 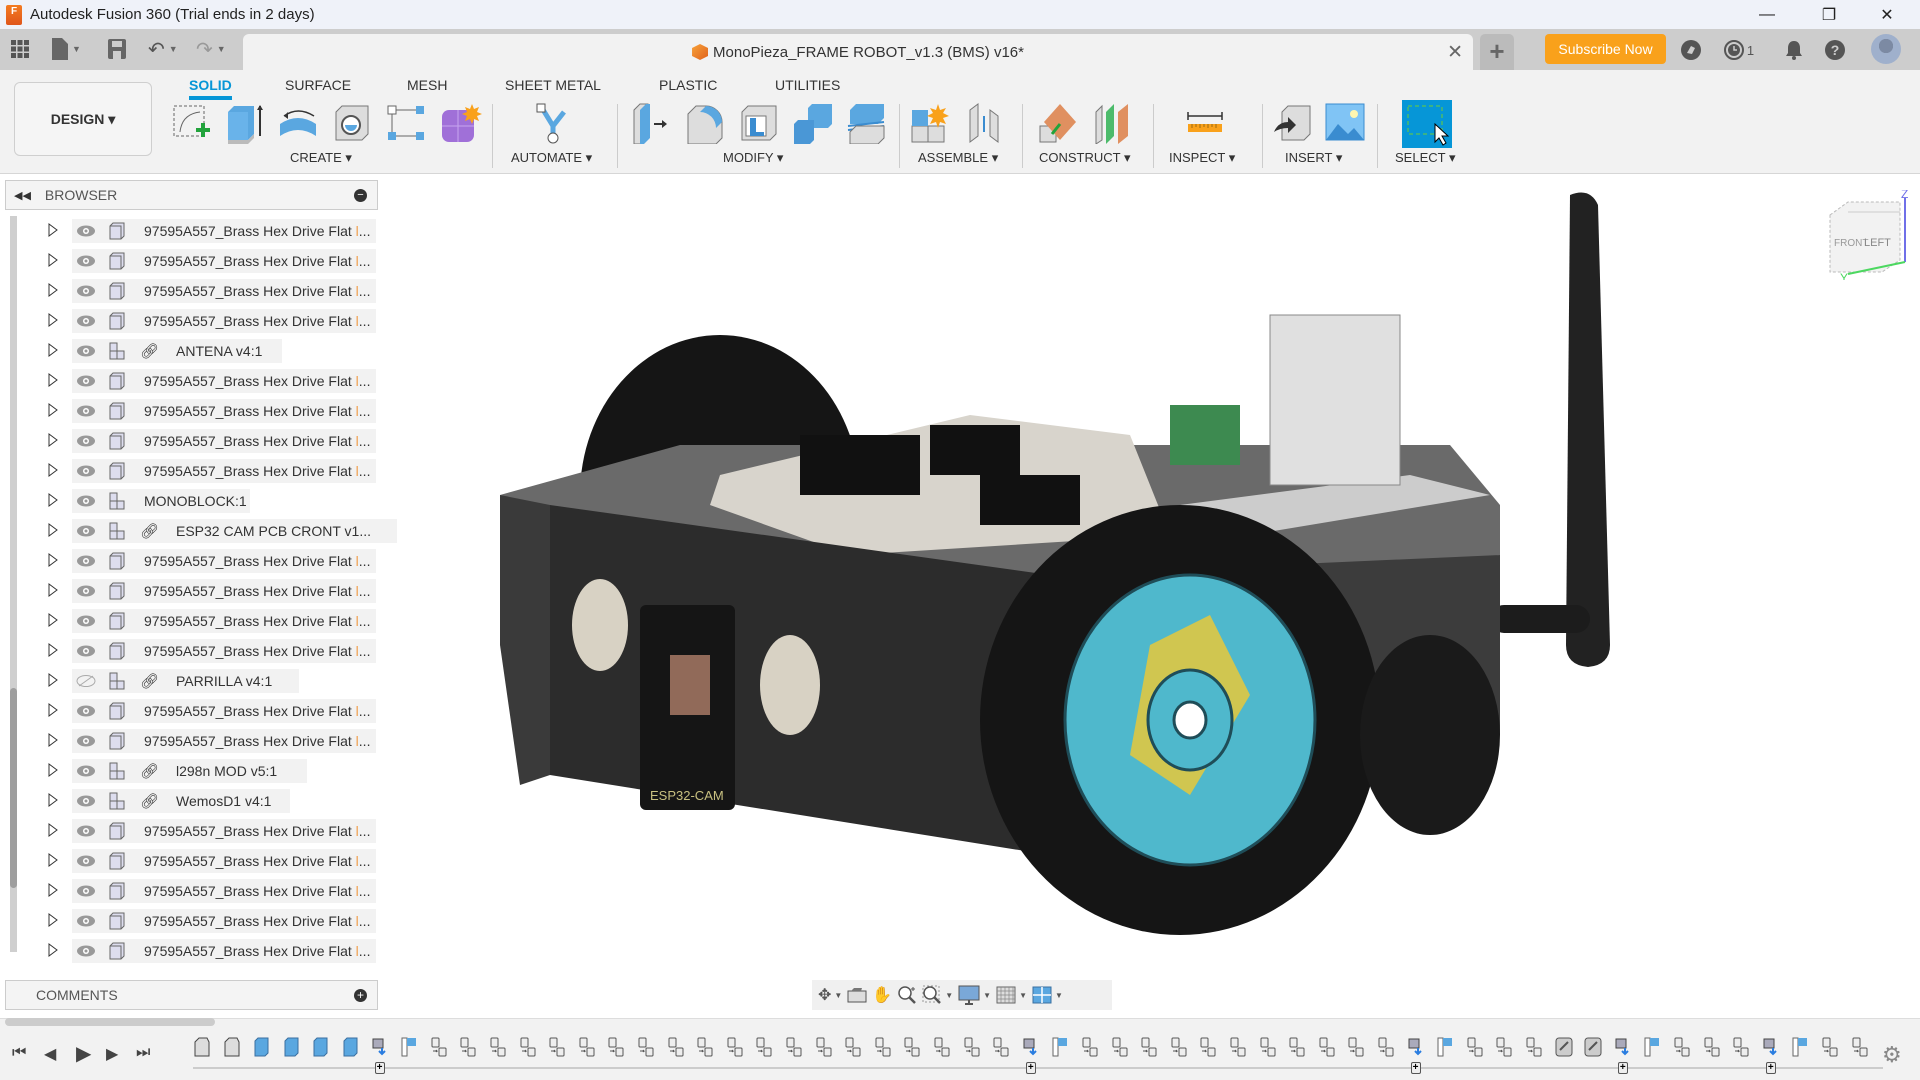 What do you see at coordinates (1011, 995) in the screenshot?
I see `grid-settings-icon: ▼` at bounding box center [1011, 995].